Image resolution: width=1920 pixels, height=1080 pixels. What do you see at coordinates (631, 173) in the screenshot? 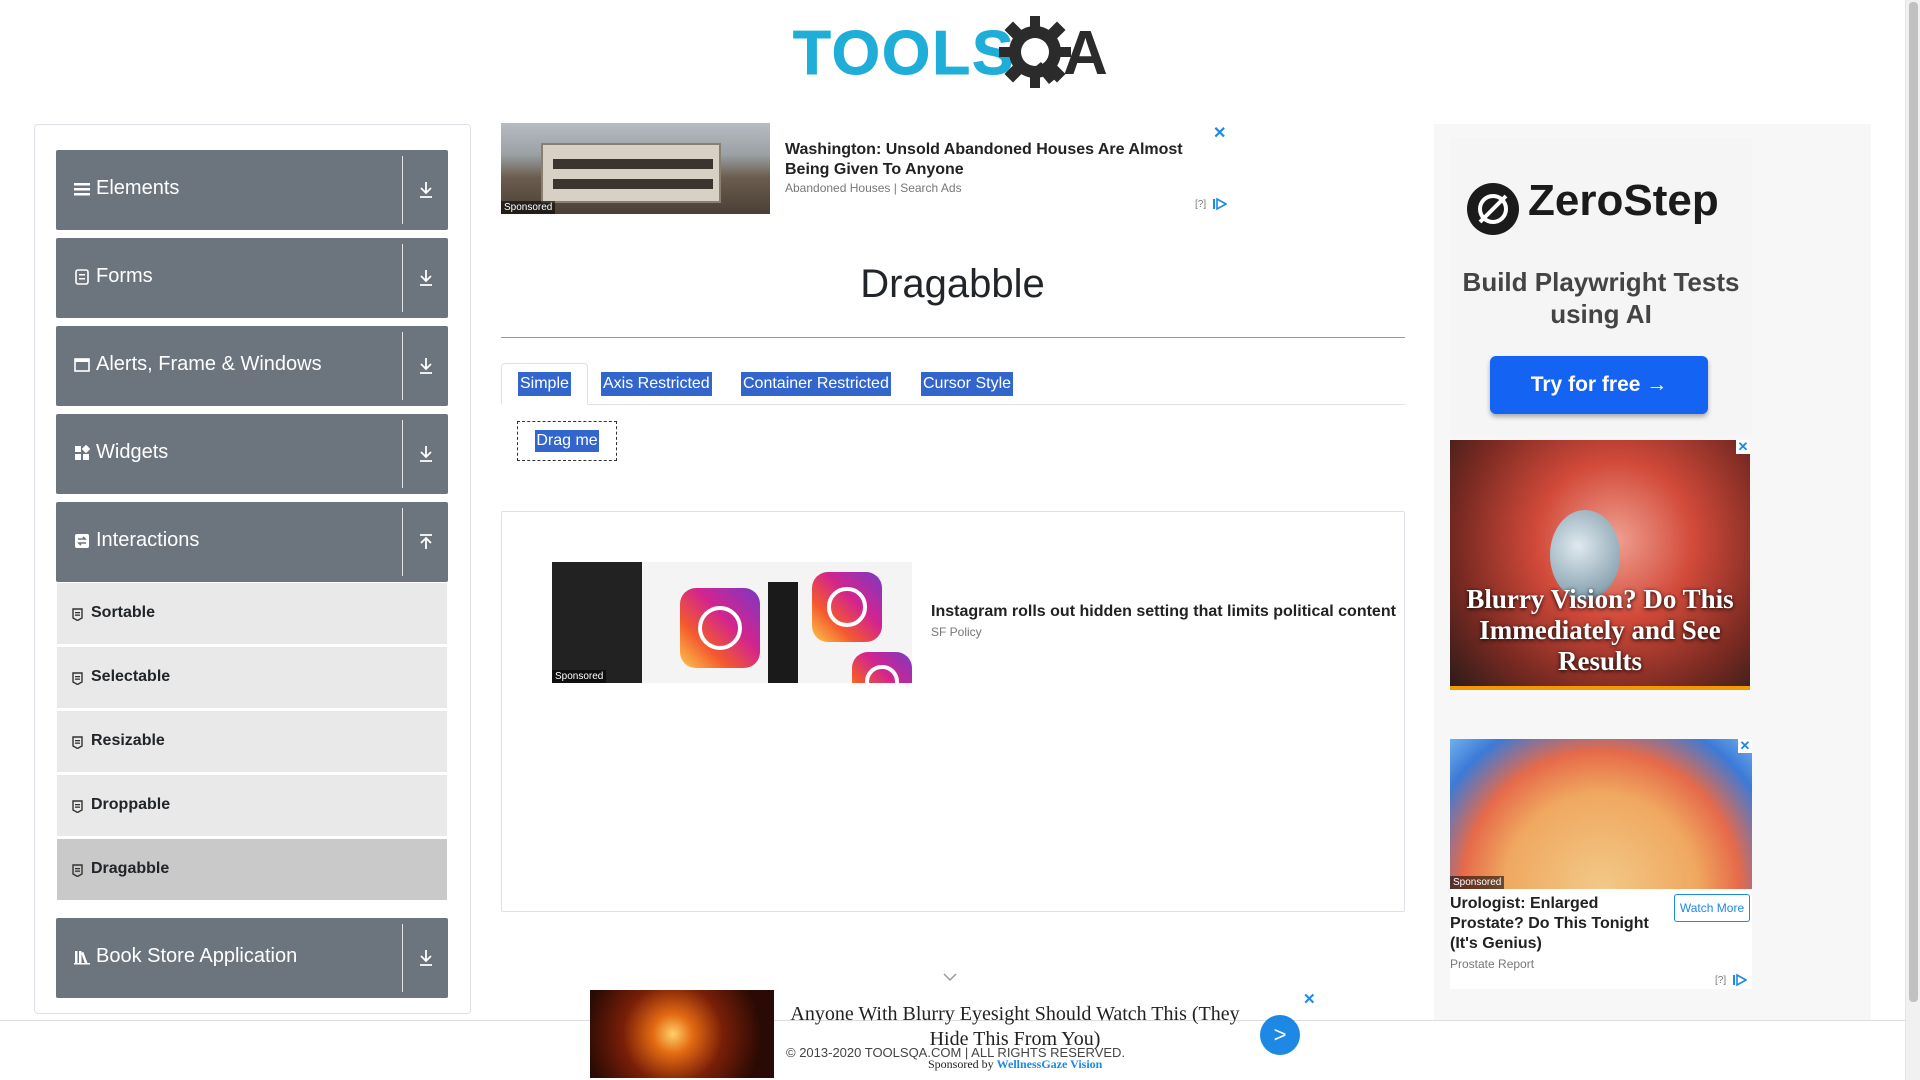
I see `house-illustration` at bounding box center [631, 173].